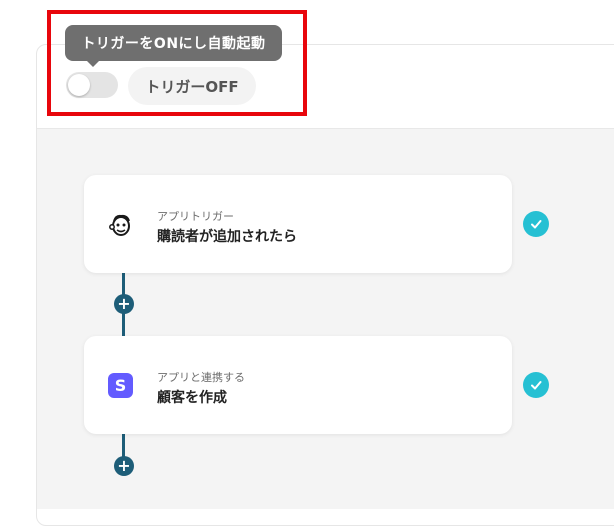  What do you see at coordinates (298, 385) in the screenshot?
I see `step-card-action: S アプリと連携する 顧客を作成` at bounding box center [298, 385].